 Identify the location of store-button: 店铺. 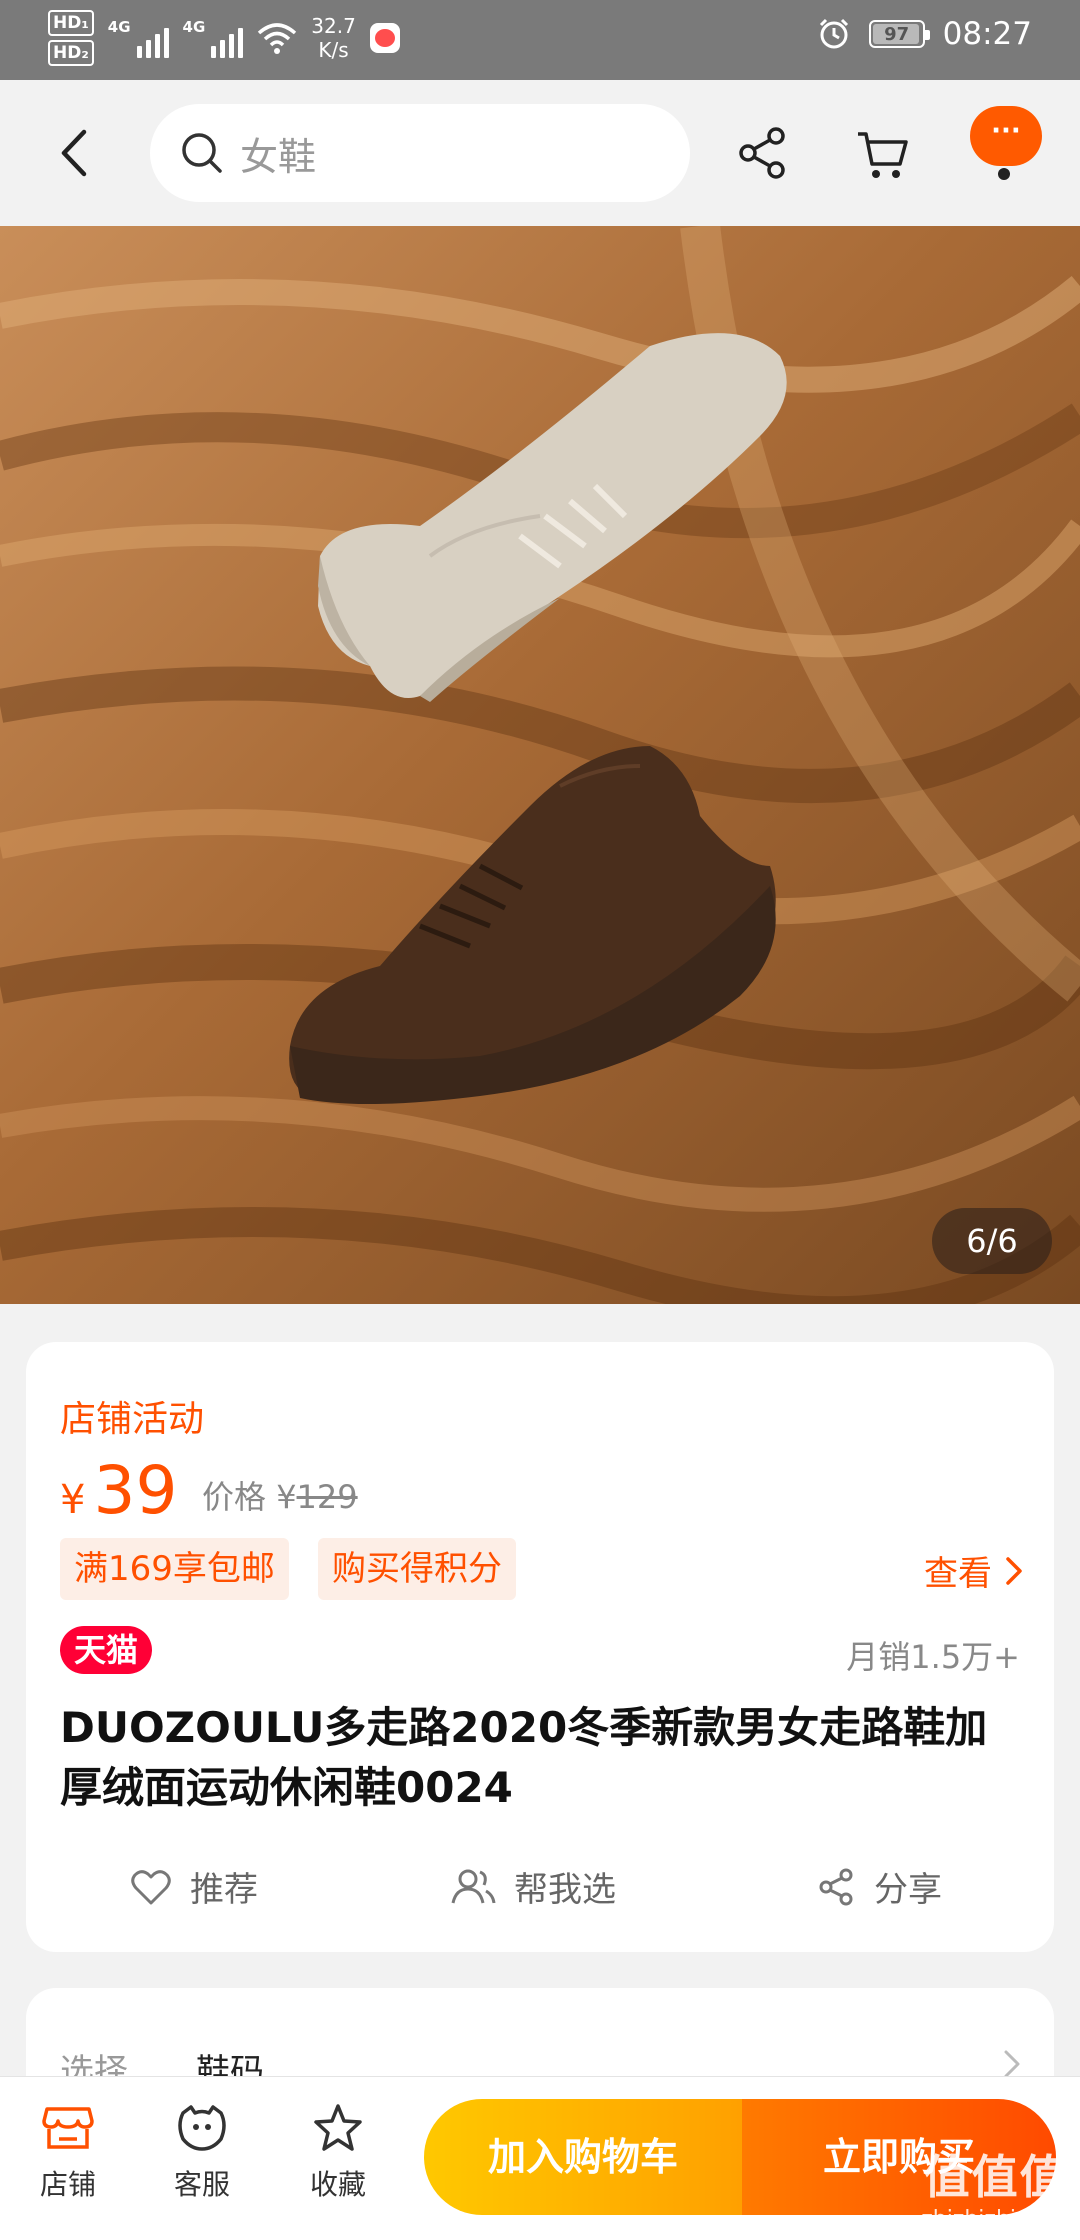
(68, 2153).